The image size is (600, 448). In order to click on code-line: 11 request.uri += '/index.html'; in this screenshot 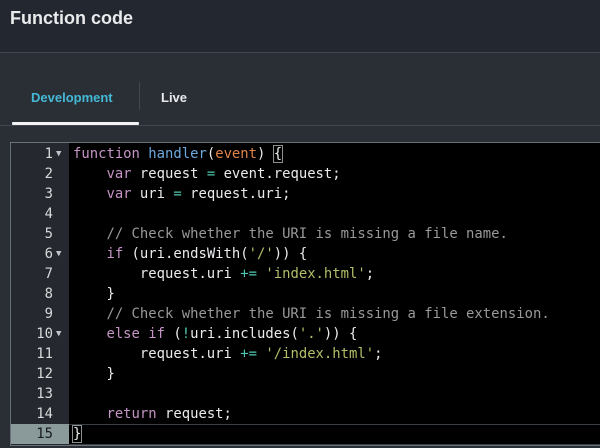, I will do `click(305, 354)`.